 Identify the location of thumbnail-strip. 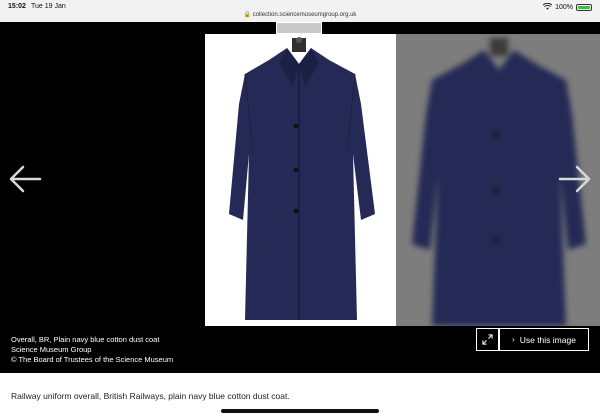
(300, 28).